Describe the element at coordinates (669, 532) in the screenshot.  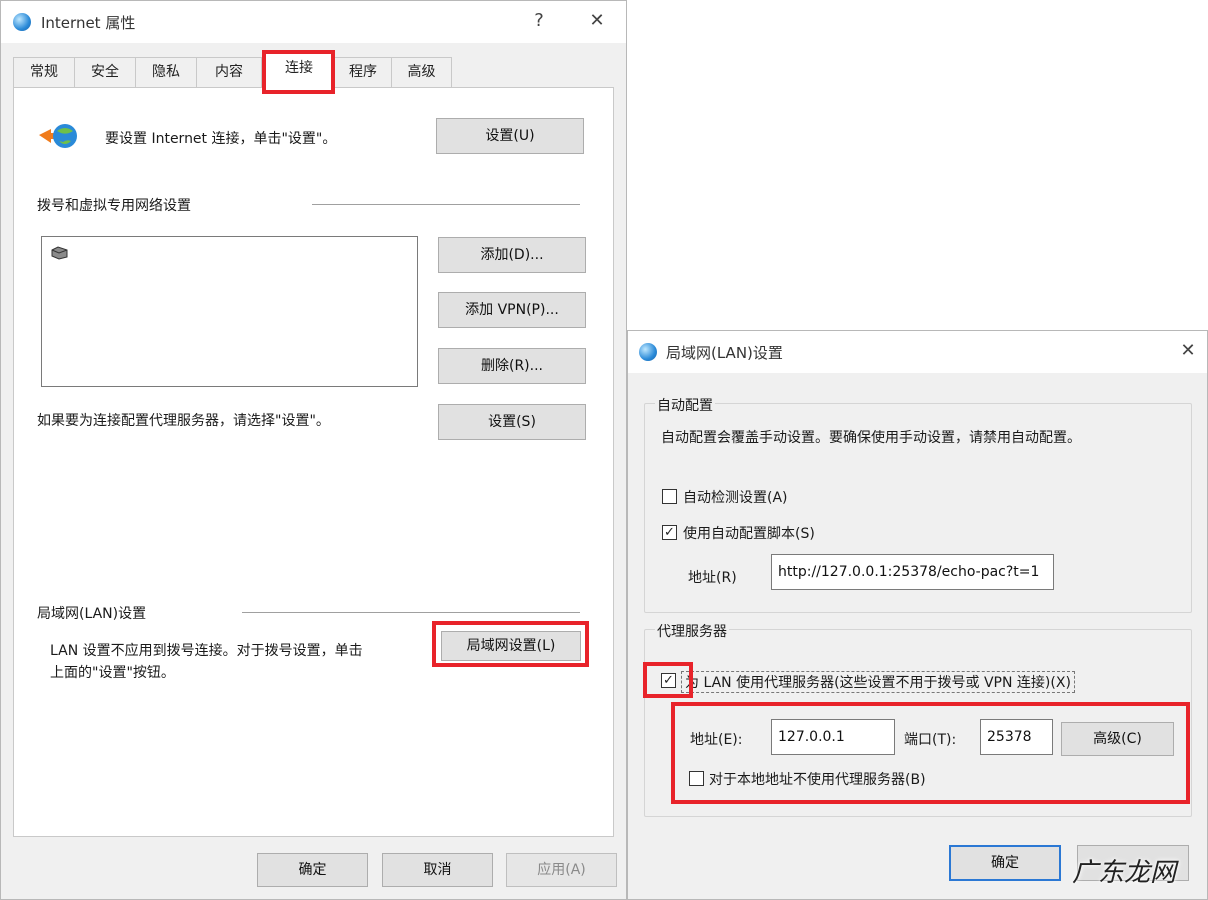
I see `use-script-checkbox: ✓` at that location.